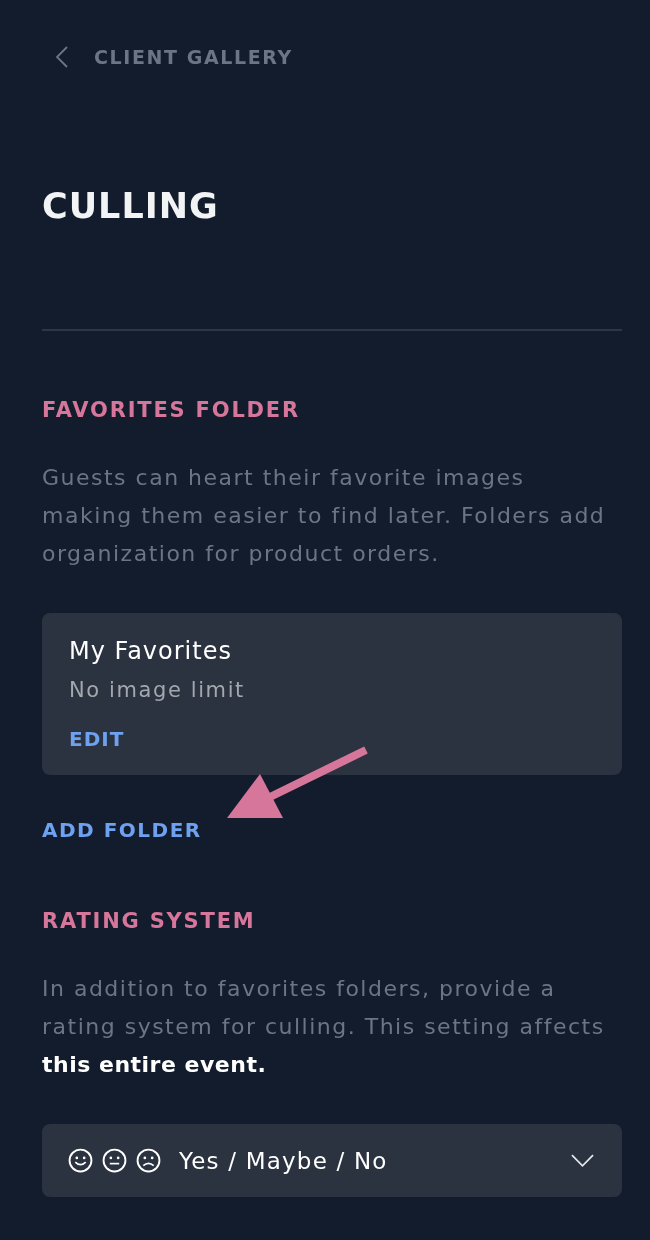 The image size is (650, 1240). What do you see at coordinates (150, 651) in the screenshot?
I see `folder-name: My Favorites` at bounding box center [150, 651].